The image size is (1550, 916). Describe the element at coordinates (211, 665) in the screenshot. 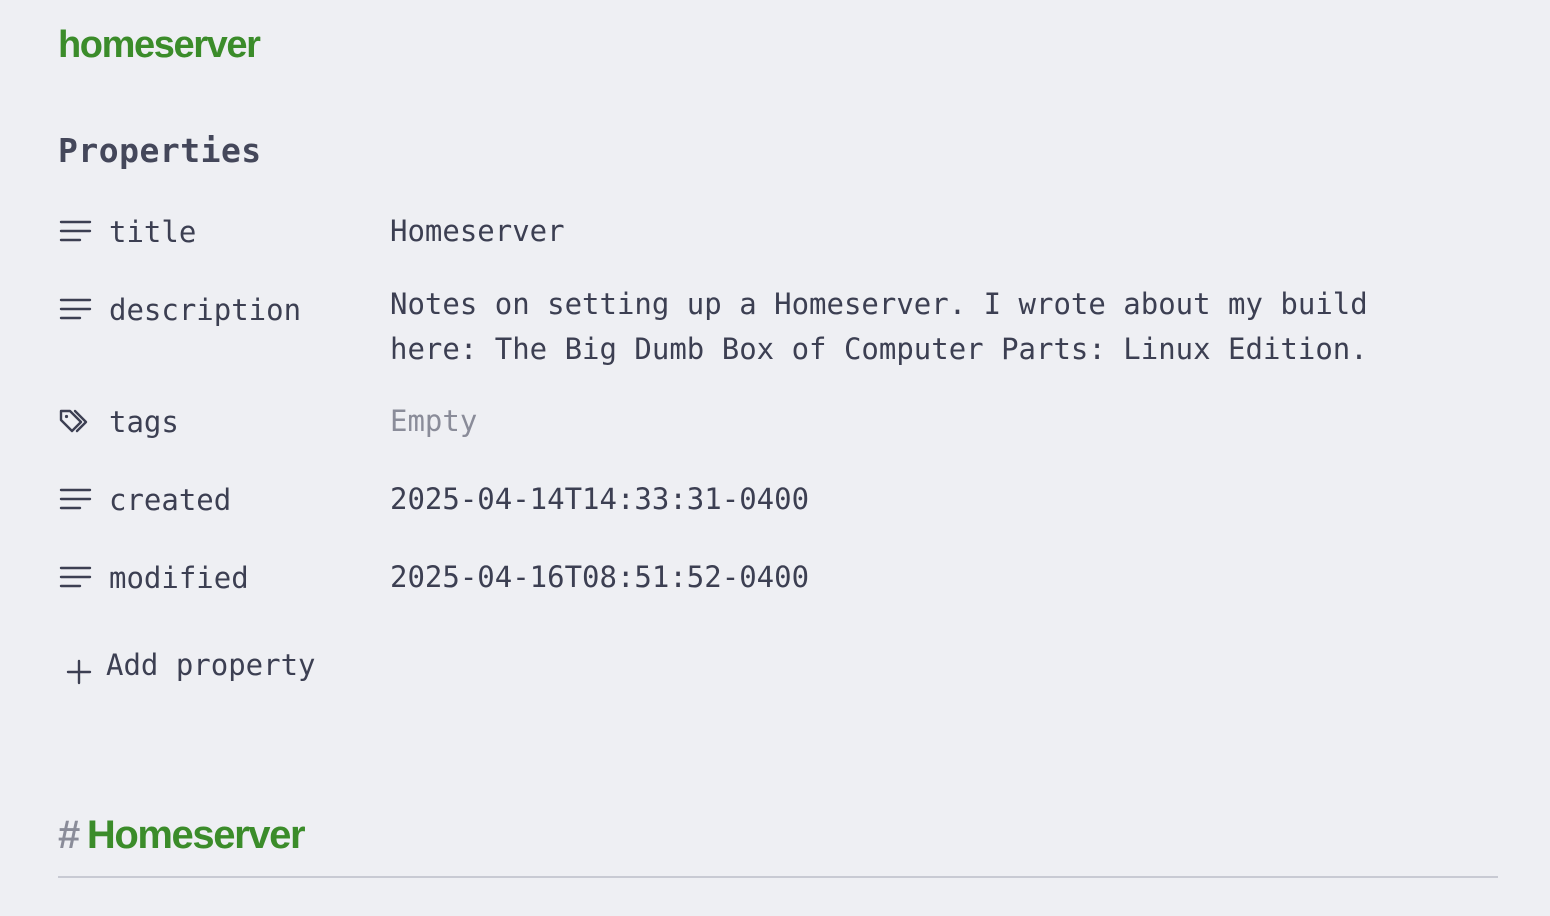

I see `add-property-label: Add property` at that location.